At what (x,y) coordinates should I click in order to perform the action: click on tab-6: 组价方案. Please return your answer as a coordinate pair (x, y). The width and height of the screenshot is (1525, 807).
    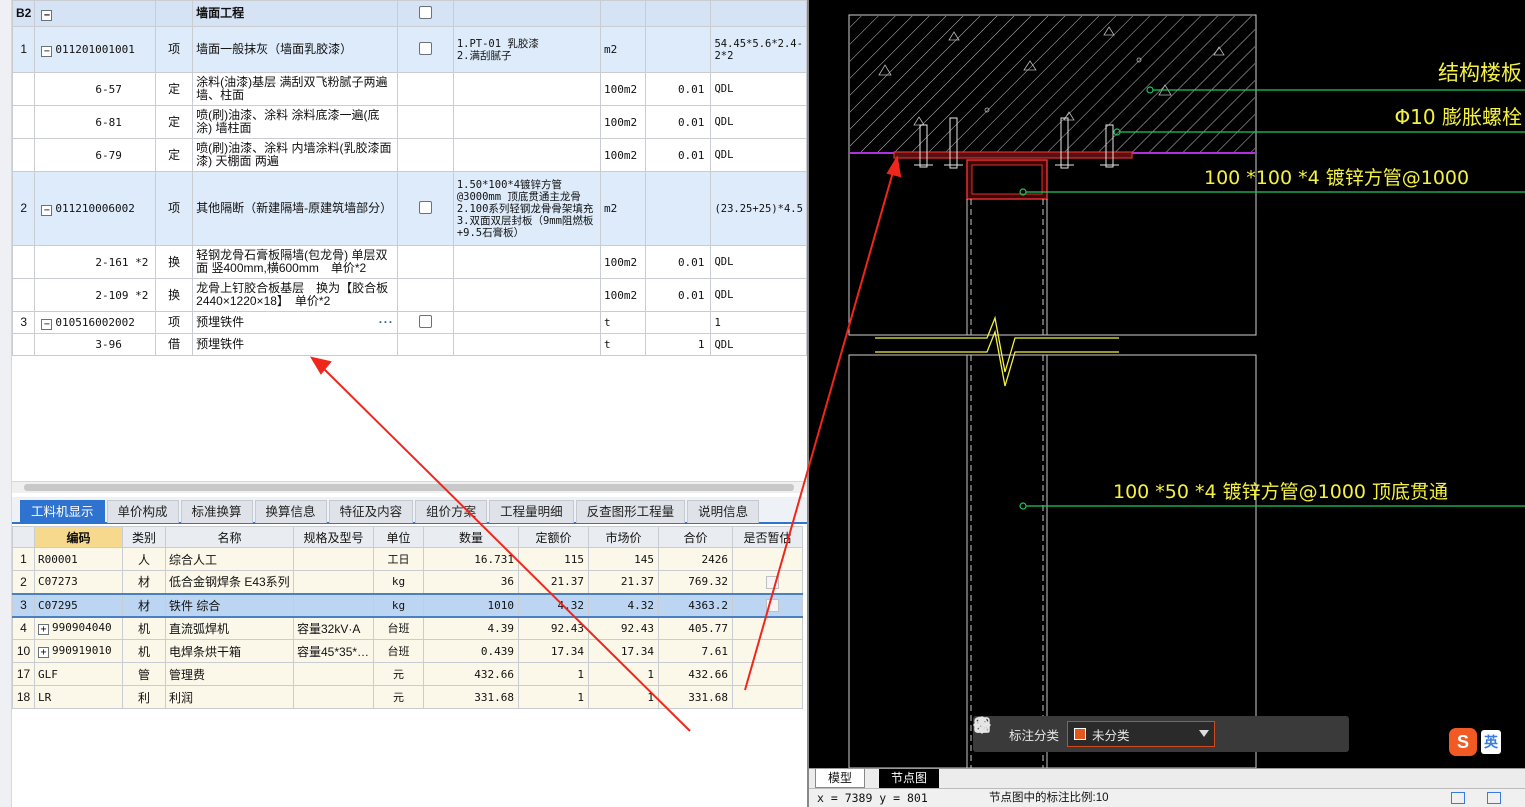
    Looking at the image, I should click on (451, 511).